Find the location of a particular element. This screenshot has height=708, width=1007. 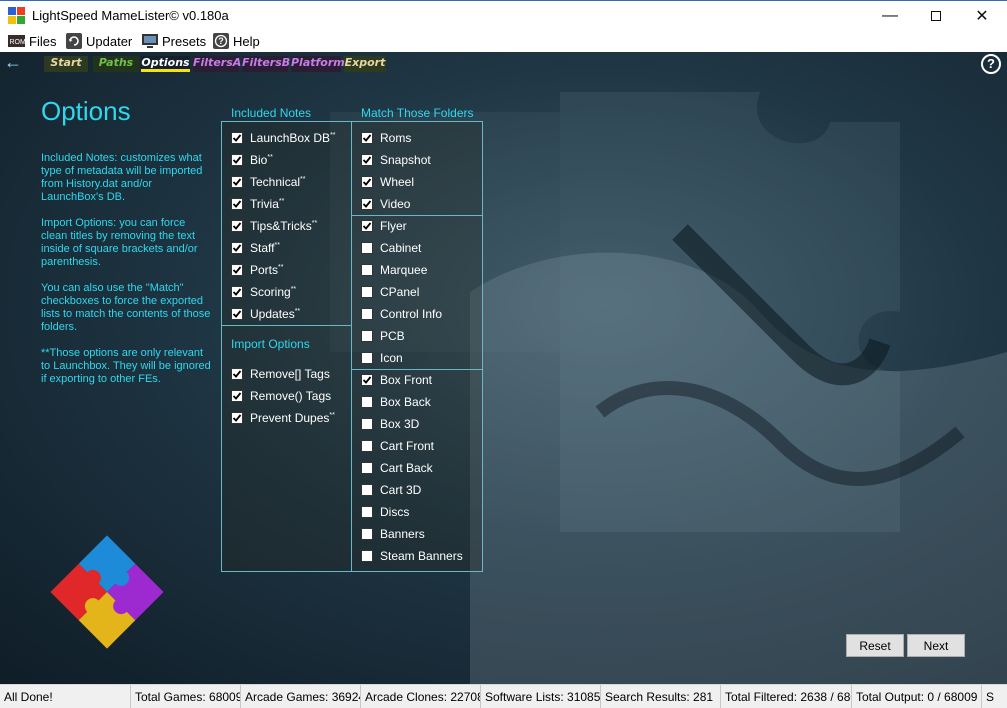

tab-start: Start is located at coordinates (66, 64).